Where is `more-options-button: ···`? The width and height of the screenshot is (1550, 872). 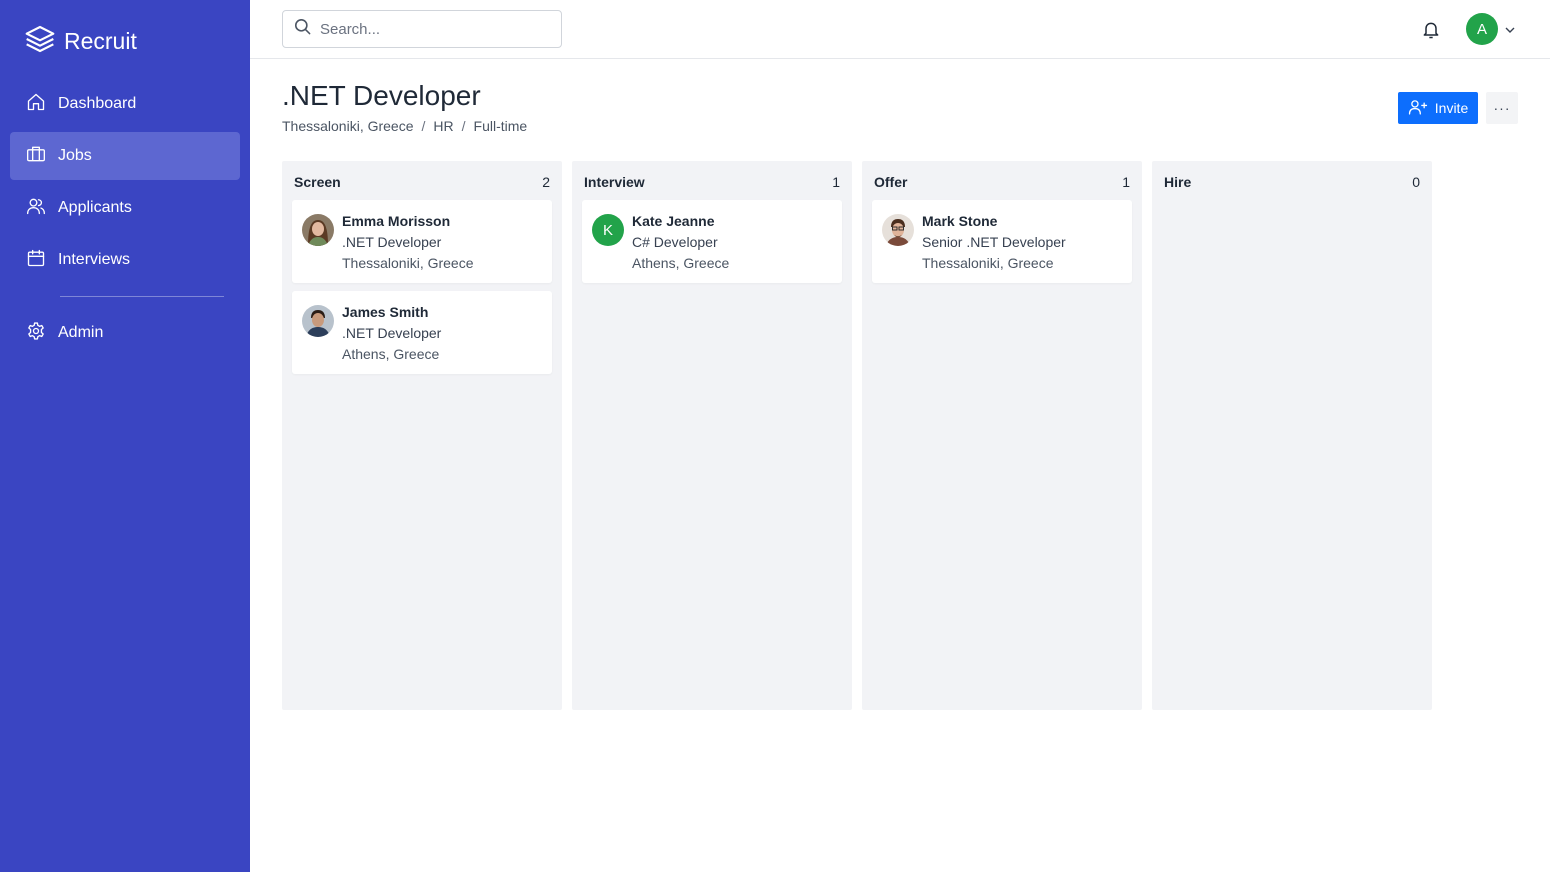
more-options-button: ··· is located at coordinates (1502, 108).